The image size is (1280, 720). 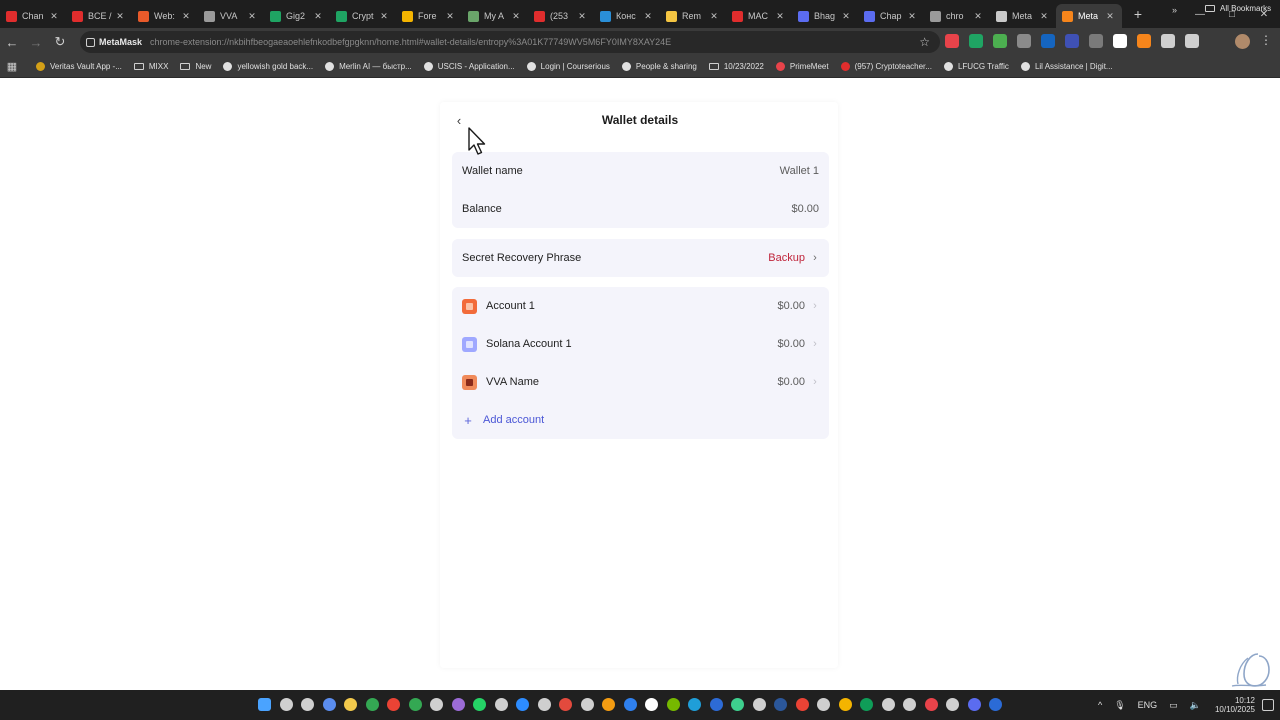 I want to click on browser-tab: My A ✕, so click(x=495, y=16).